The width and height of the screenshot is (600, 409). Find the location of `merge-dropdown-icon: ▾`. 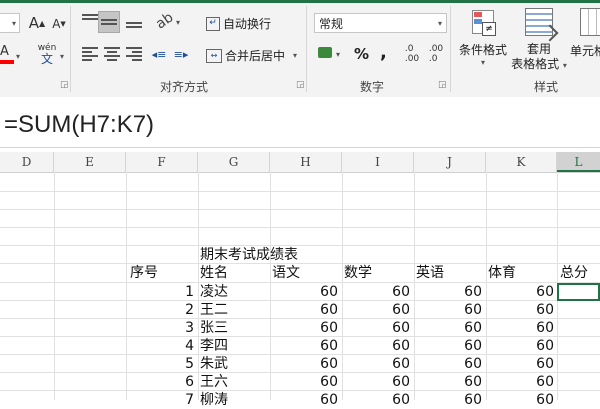

merge-dropdown-icon: ▾ is located at coordinates (295, 55).